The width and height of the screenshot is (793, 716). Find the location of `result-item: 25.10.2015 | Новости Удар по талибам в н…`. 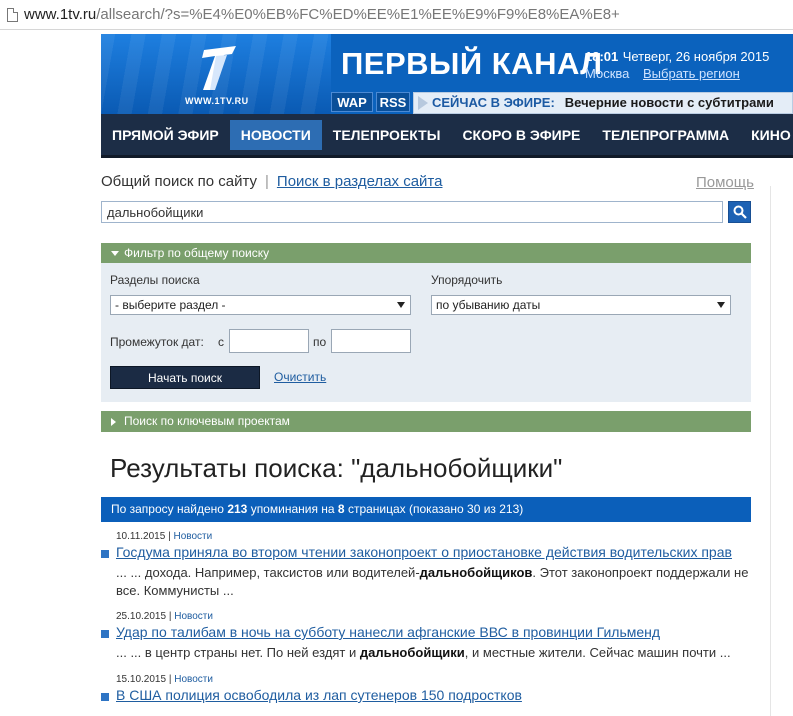

result-item: 25.10.2015 | Новости Удар по талибам в н… is located at coordinates (431, 638).